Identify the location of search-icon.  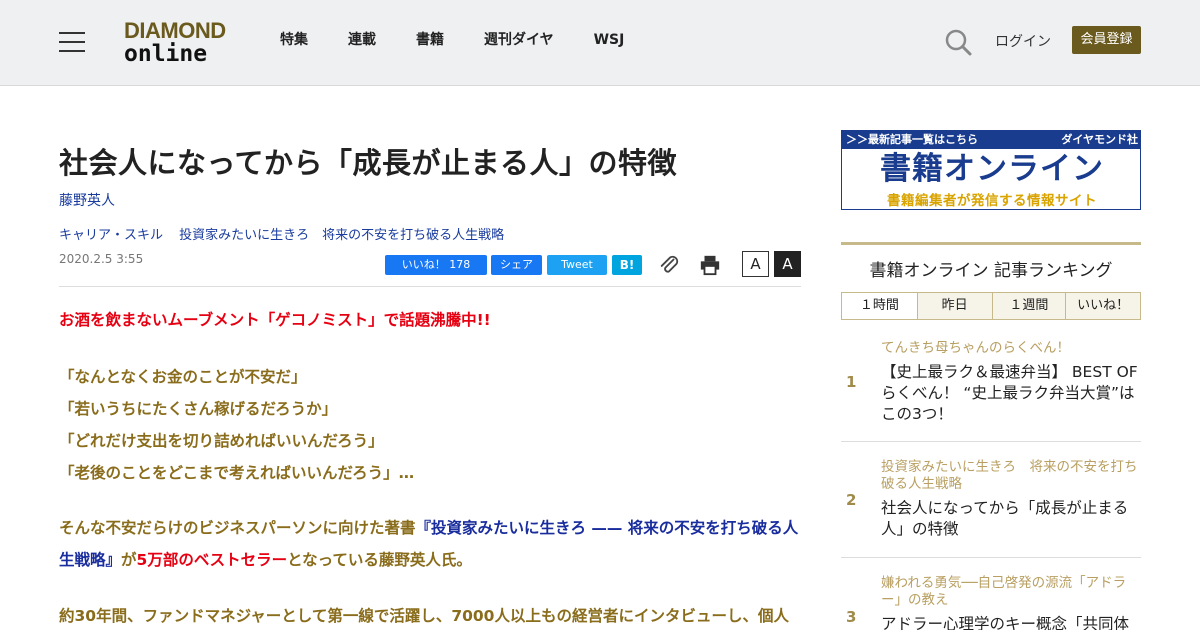
(958, 42).